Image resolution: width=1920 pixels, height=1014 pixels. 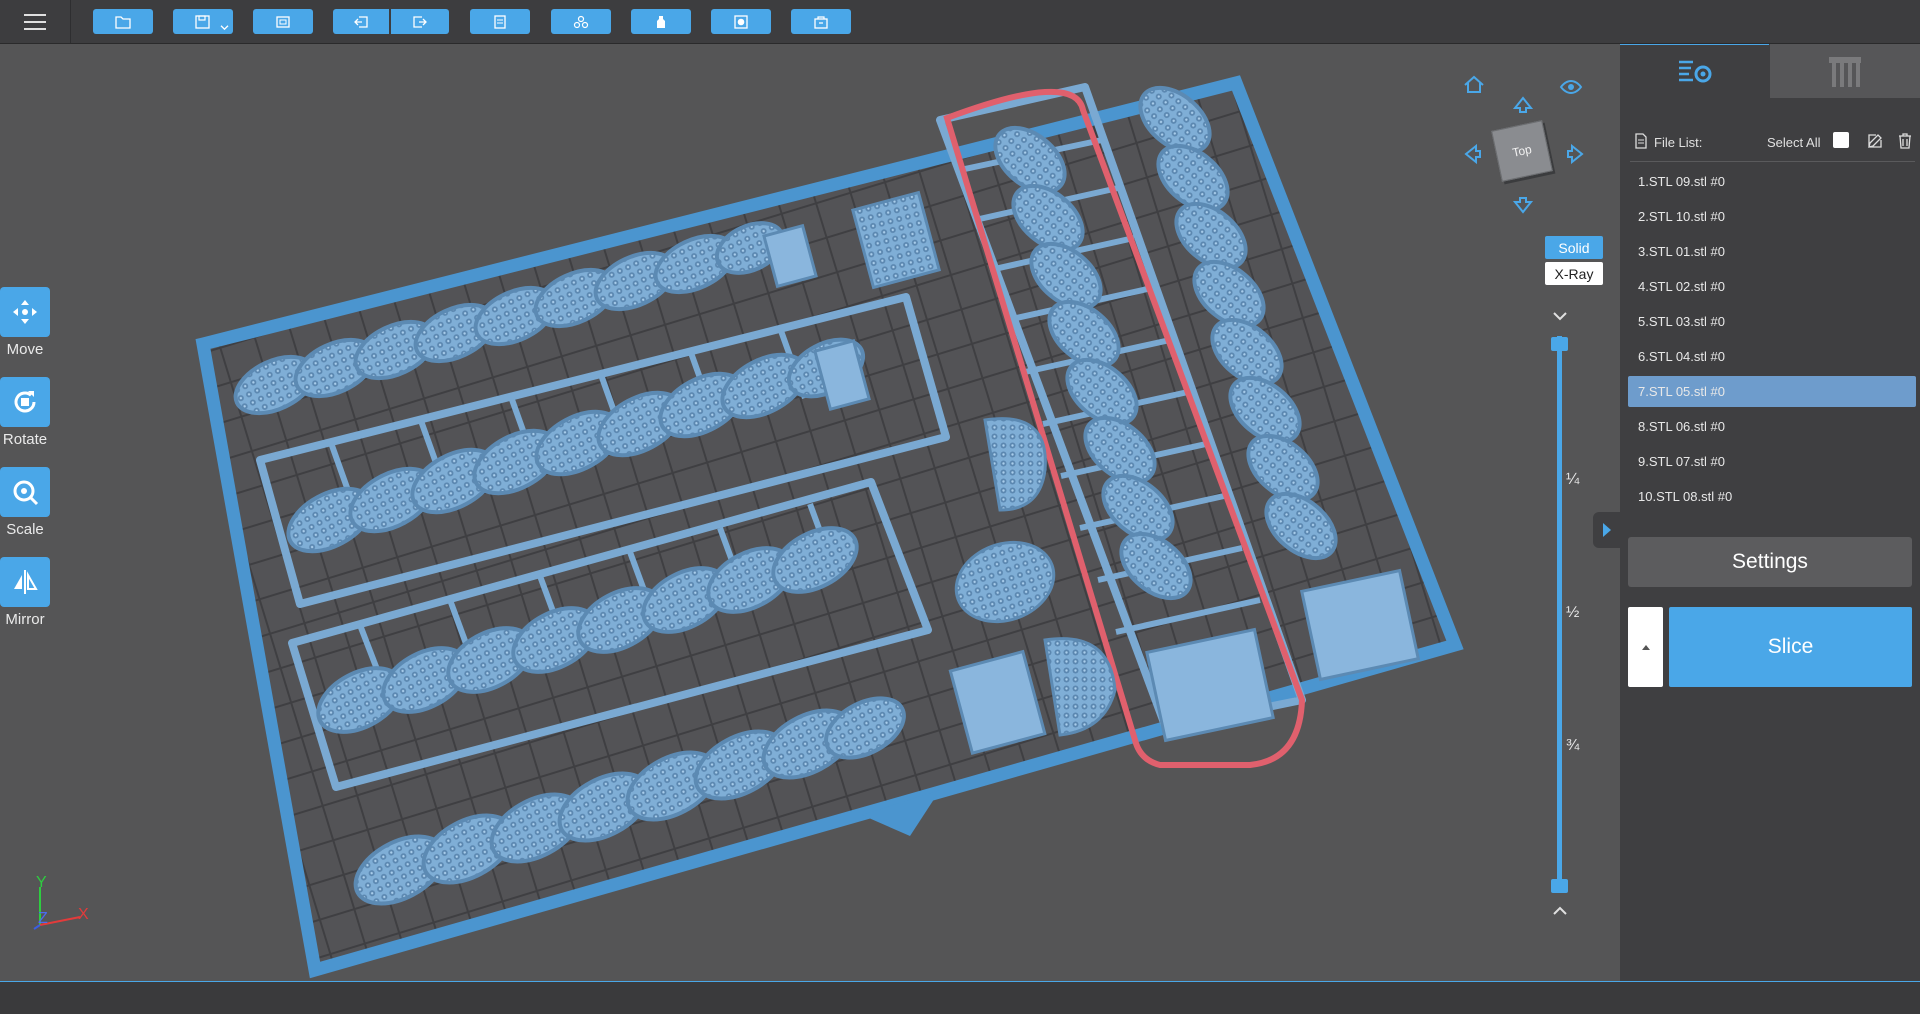 I want to click on file-list-item-selected: 7.STL 05.stl #0, so click(x=1772, y=391).